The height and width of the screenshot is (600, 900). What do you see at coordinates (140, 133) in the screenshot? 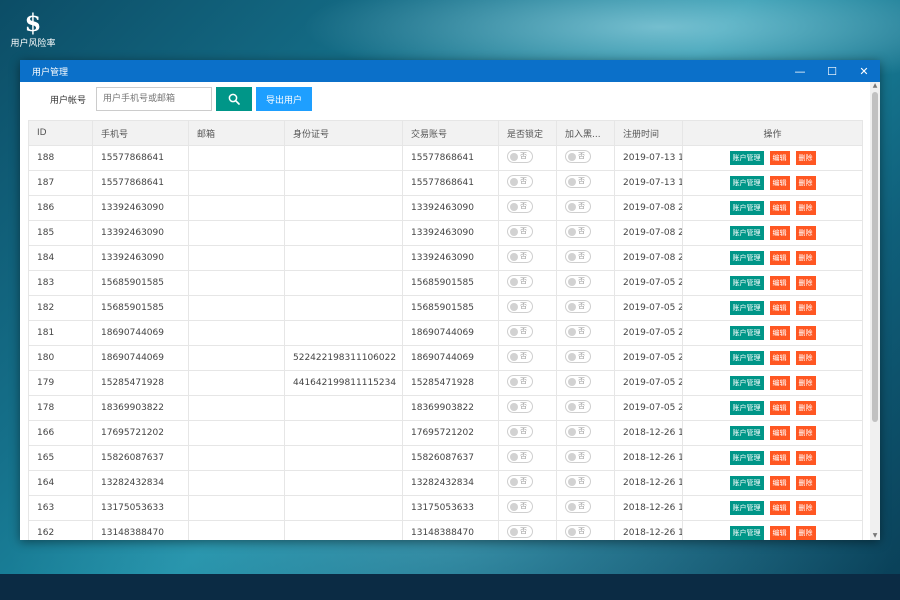
I see `column-header-phone: 手机号` at bounding box center [140, 133].